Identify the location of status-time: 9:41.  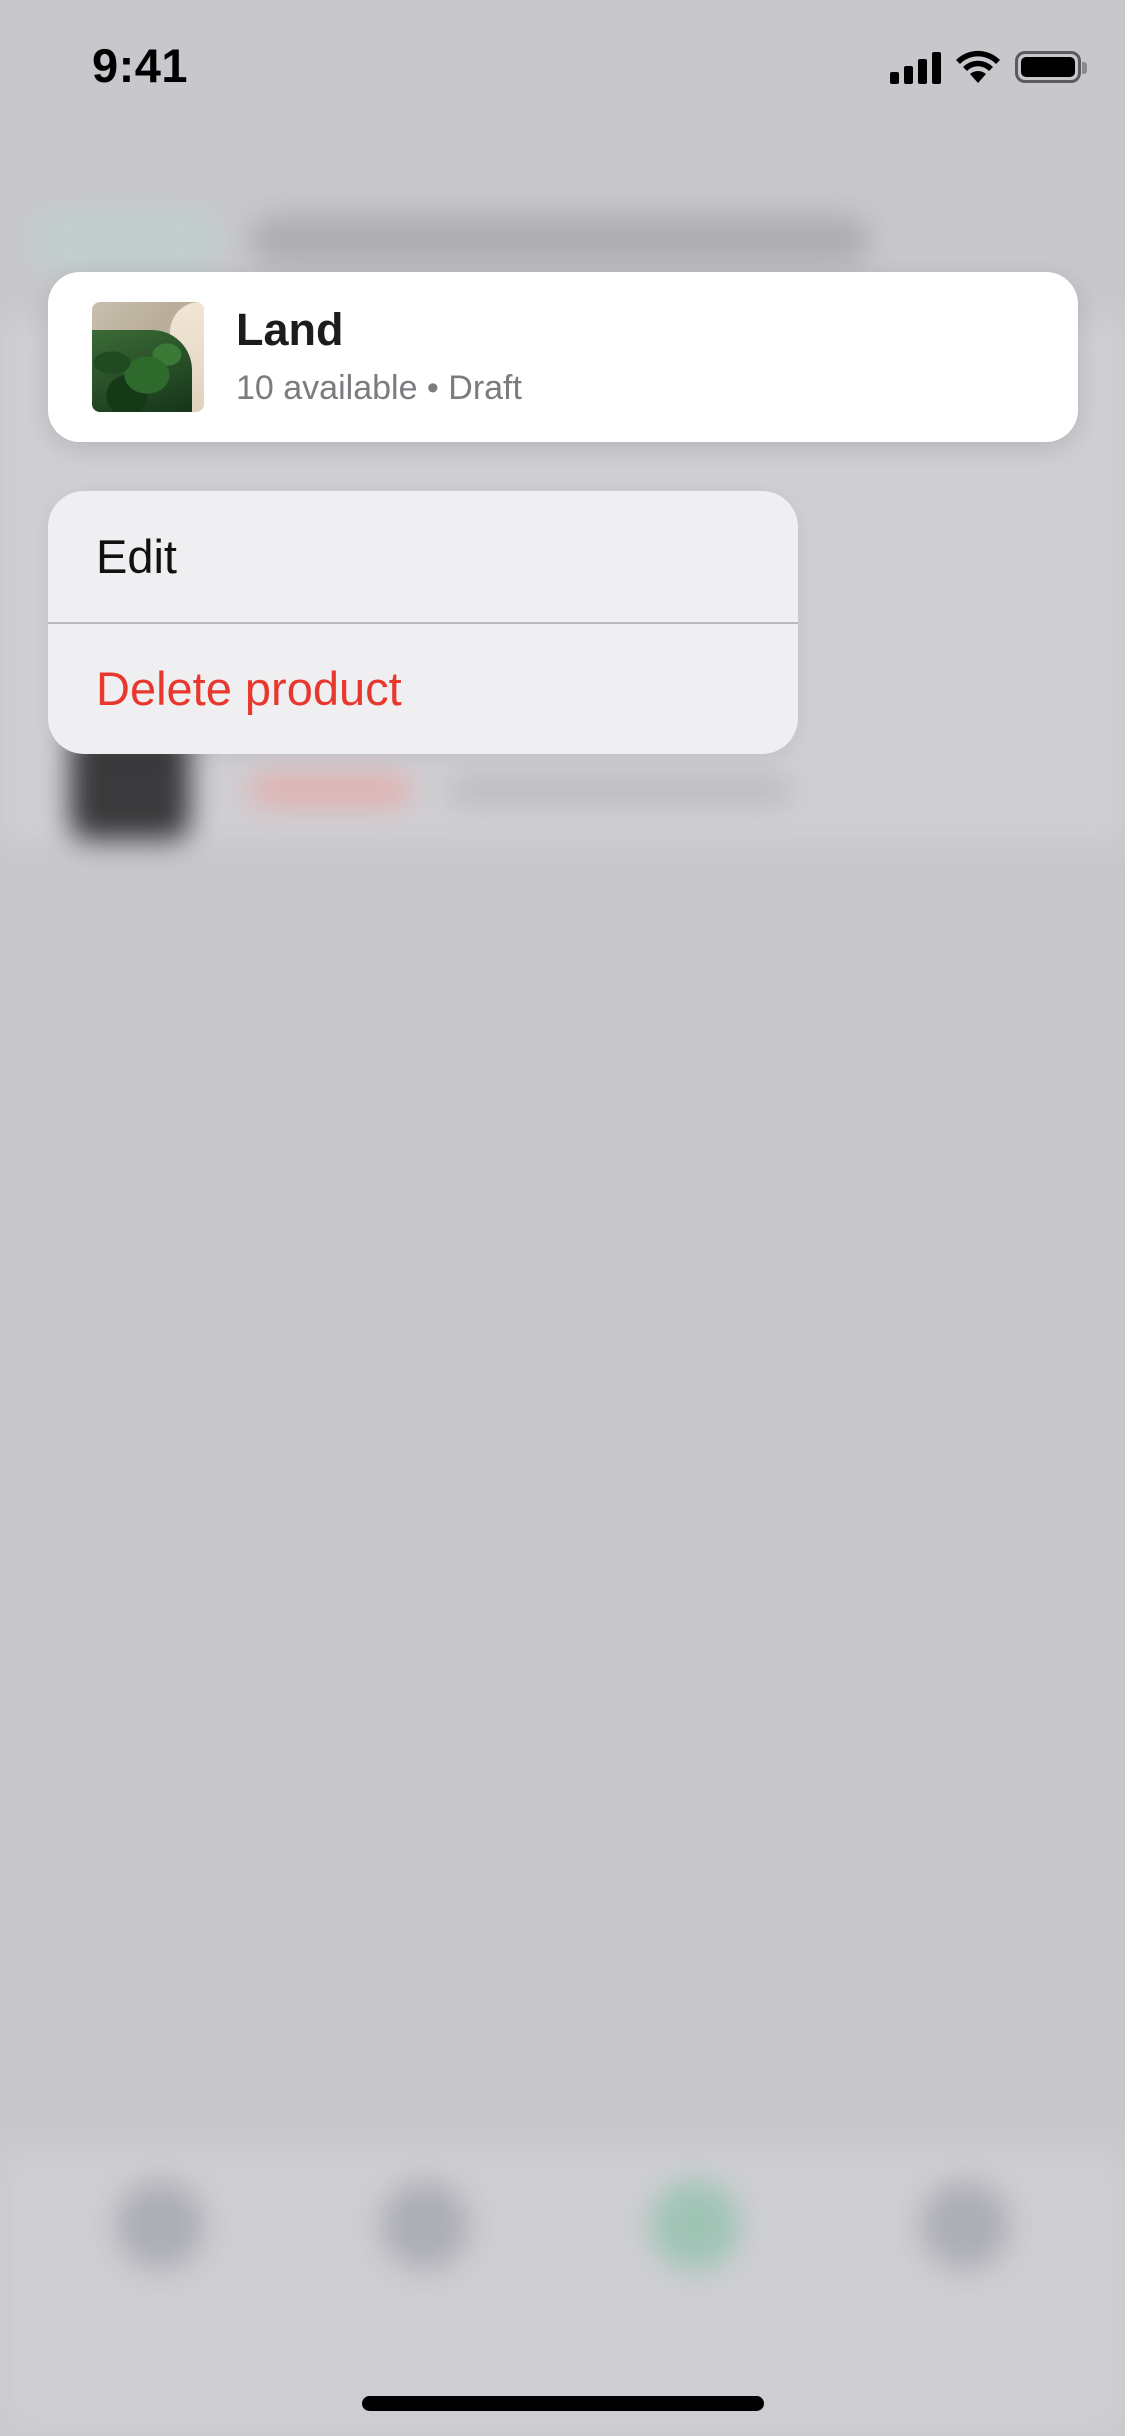
(140, 65).